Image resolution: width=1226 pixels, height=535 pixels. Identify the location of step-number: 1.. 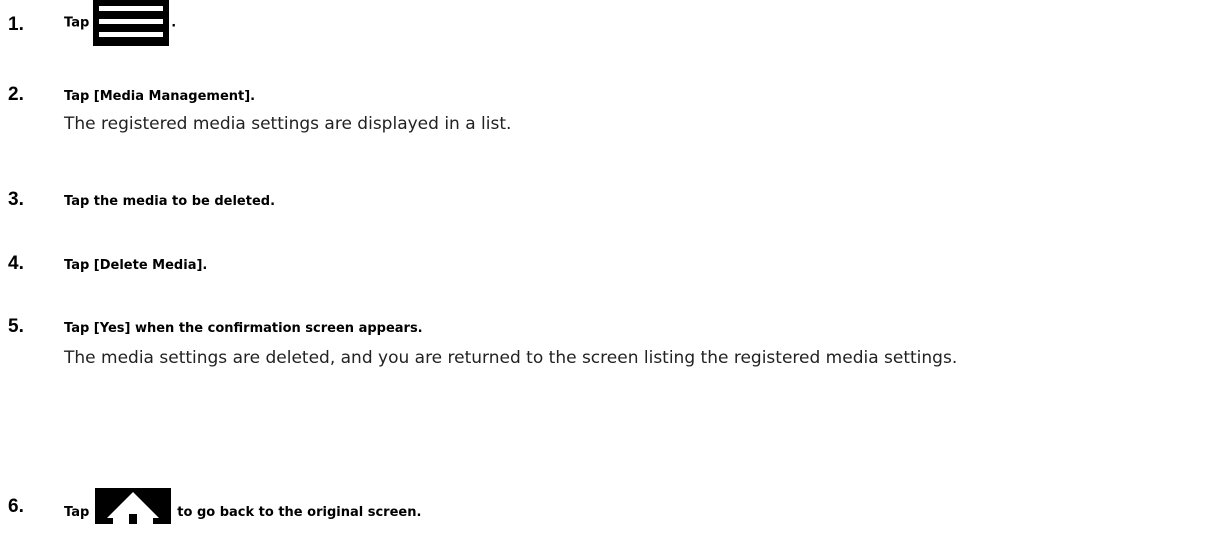
(16, 24).